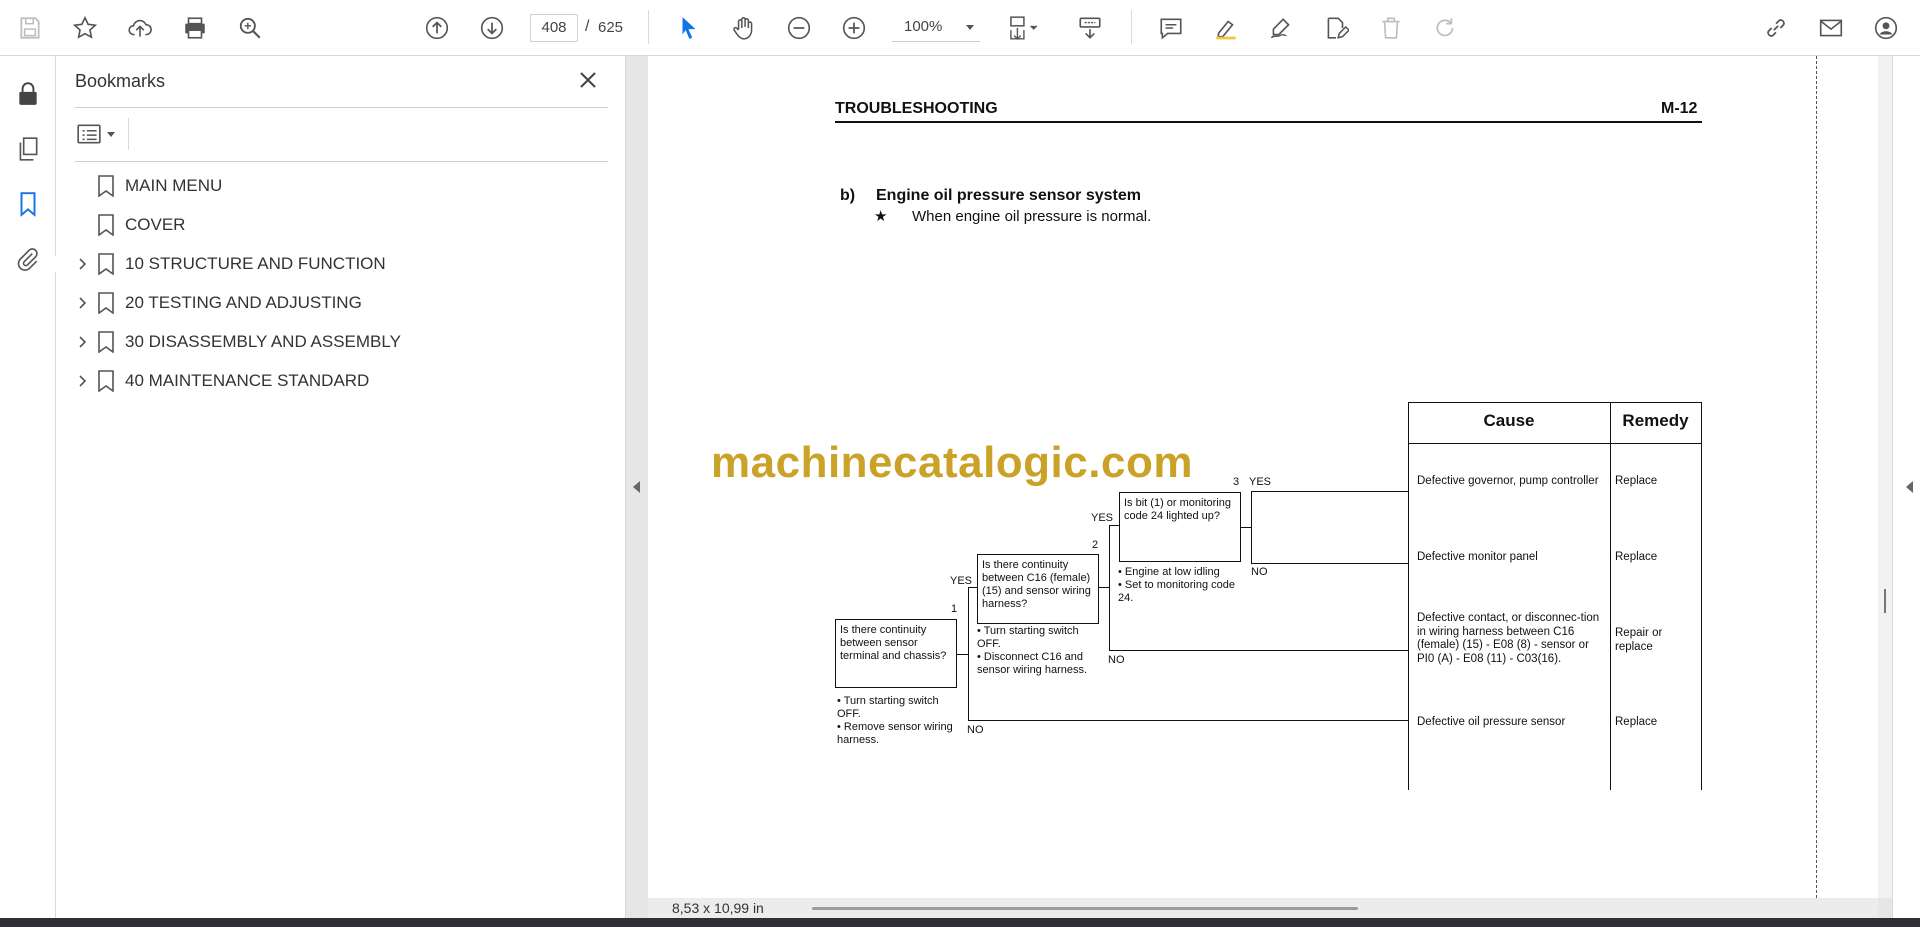  Describe the element at coordinates (554, 28) in the screenshot. I see `current-page-input: 408` at that location.